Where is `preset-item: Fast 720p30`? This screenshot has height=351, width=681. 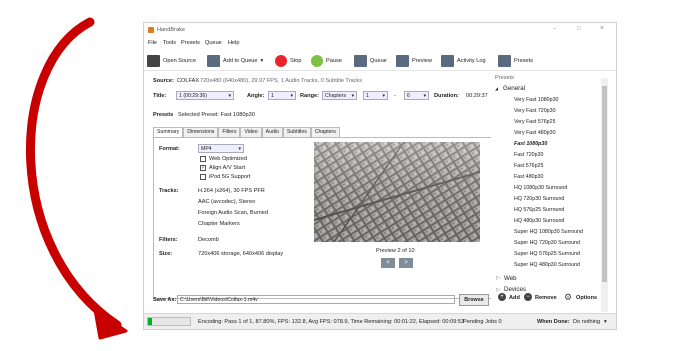 preset-item: Fast 720p30 is located at coordinates (528, 155).